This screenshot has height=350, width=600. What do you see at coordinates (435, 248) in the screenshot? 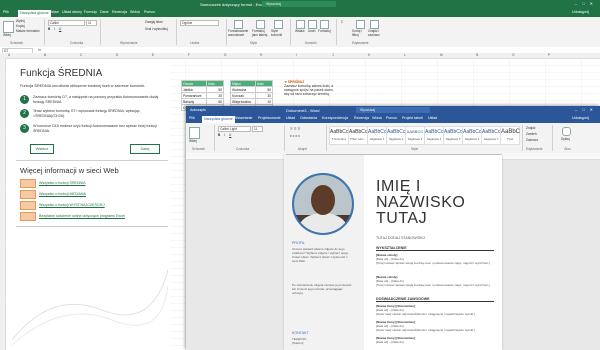
I see `education-heading: WYKSZTAŁCENIE` at bounding box center [435, 248].